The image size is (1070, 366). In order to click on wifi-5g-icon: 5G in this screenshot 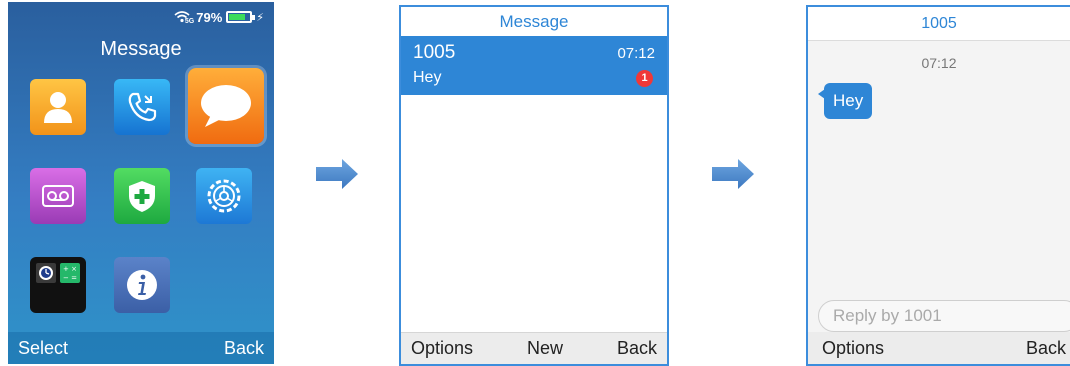, I will do `click(184, 17)`.